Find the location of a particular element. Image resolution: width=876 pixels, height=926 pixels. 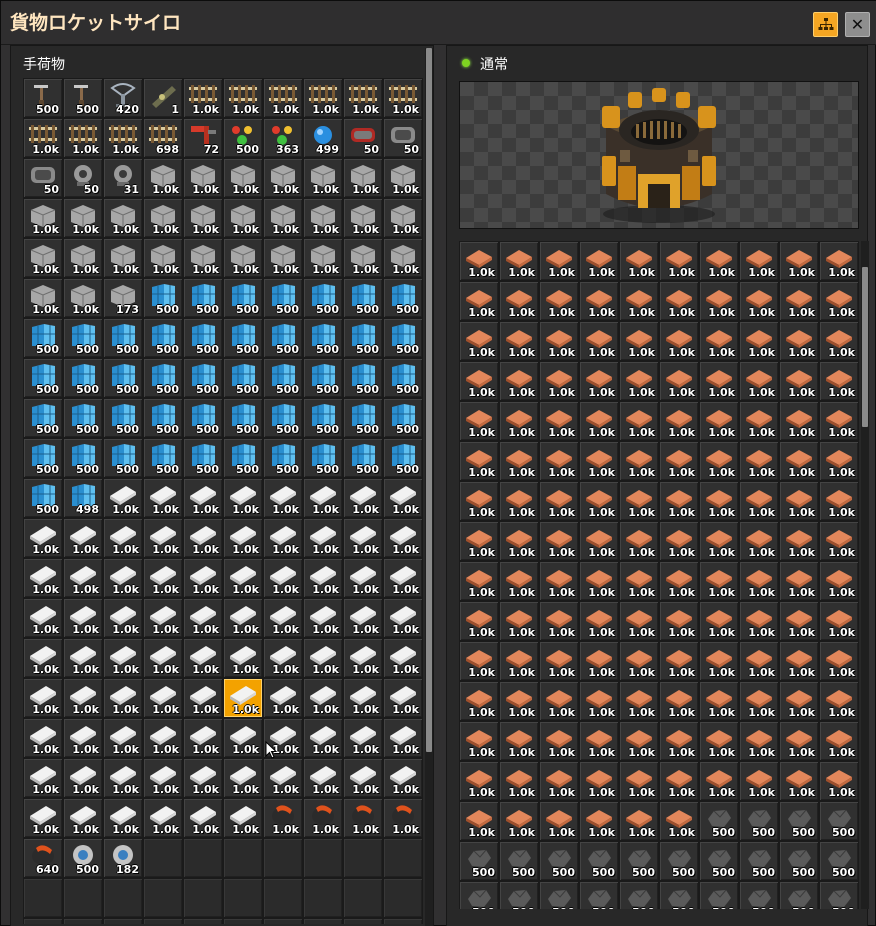

logistics-button is located at coordinates (825, 24).